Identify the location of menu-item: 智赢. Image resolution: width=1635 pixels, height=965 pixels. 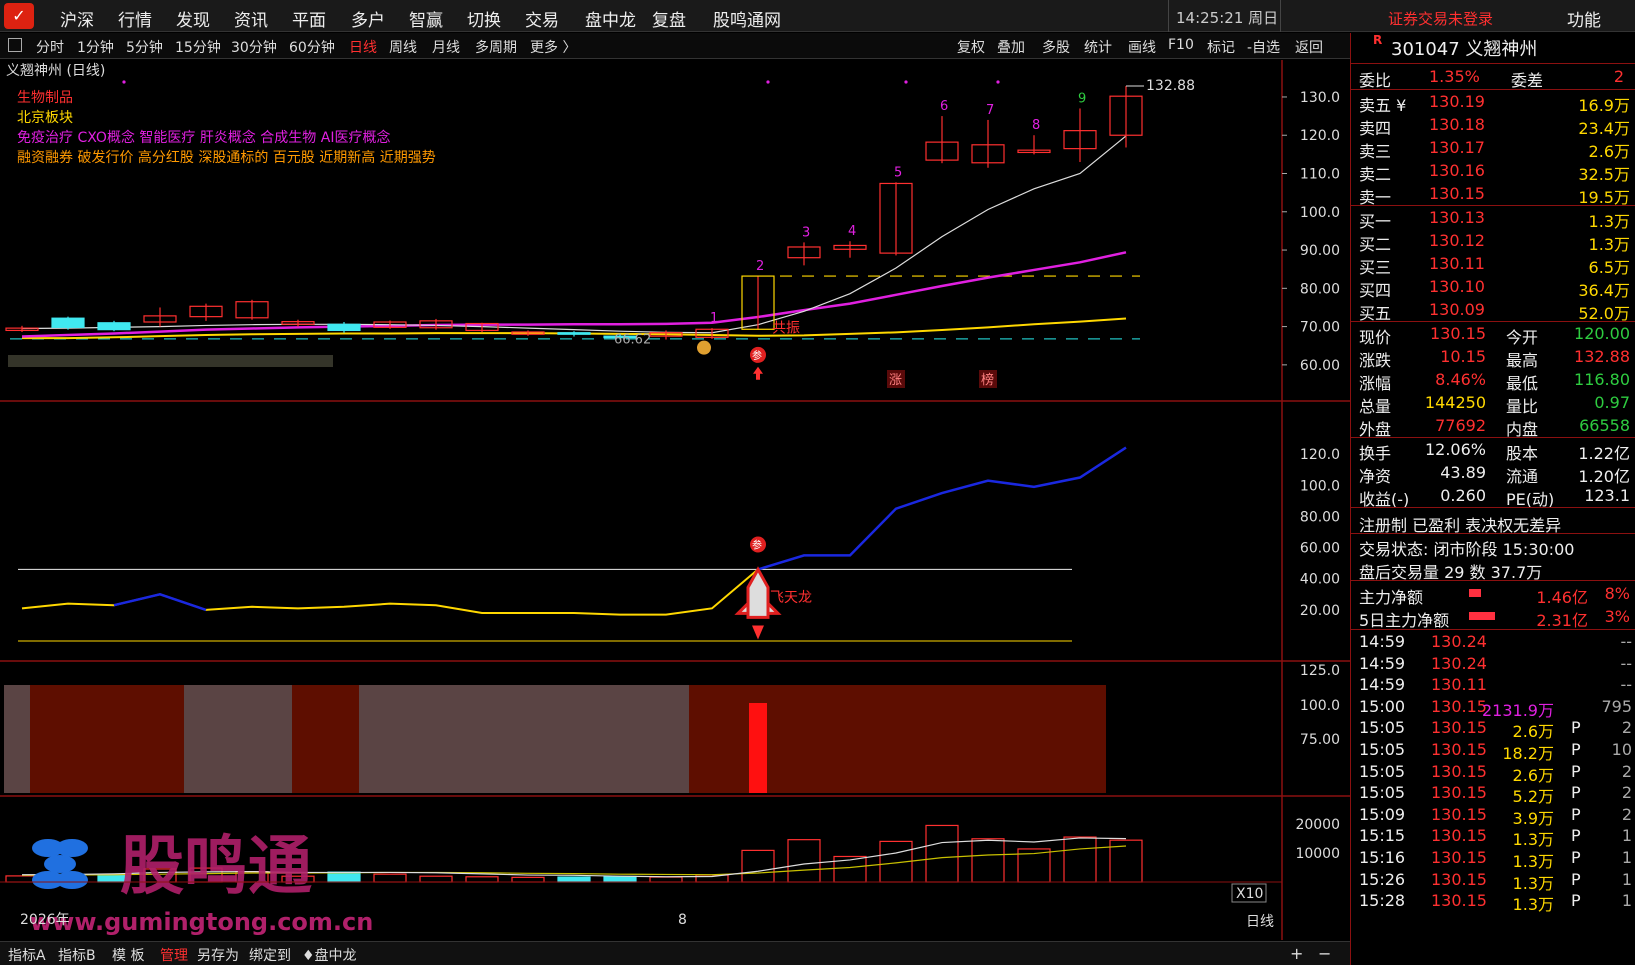
(426, 18).